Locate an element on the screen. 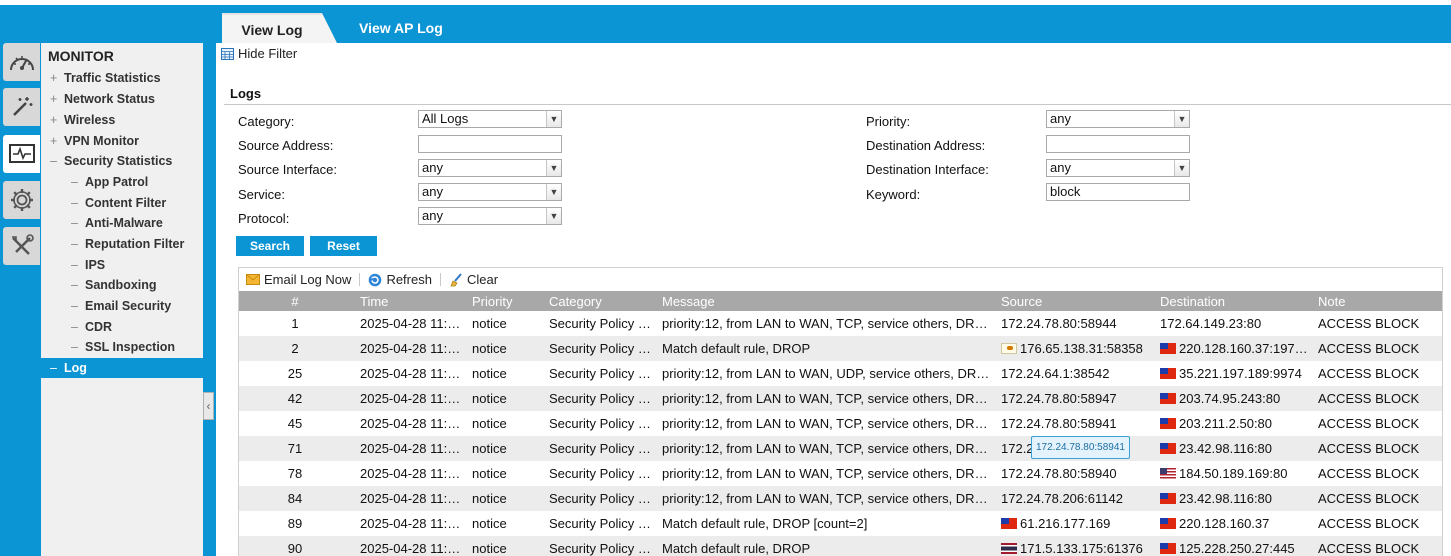  column-header-destination: Destination is located at coordinates (1230, 301).